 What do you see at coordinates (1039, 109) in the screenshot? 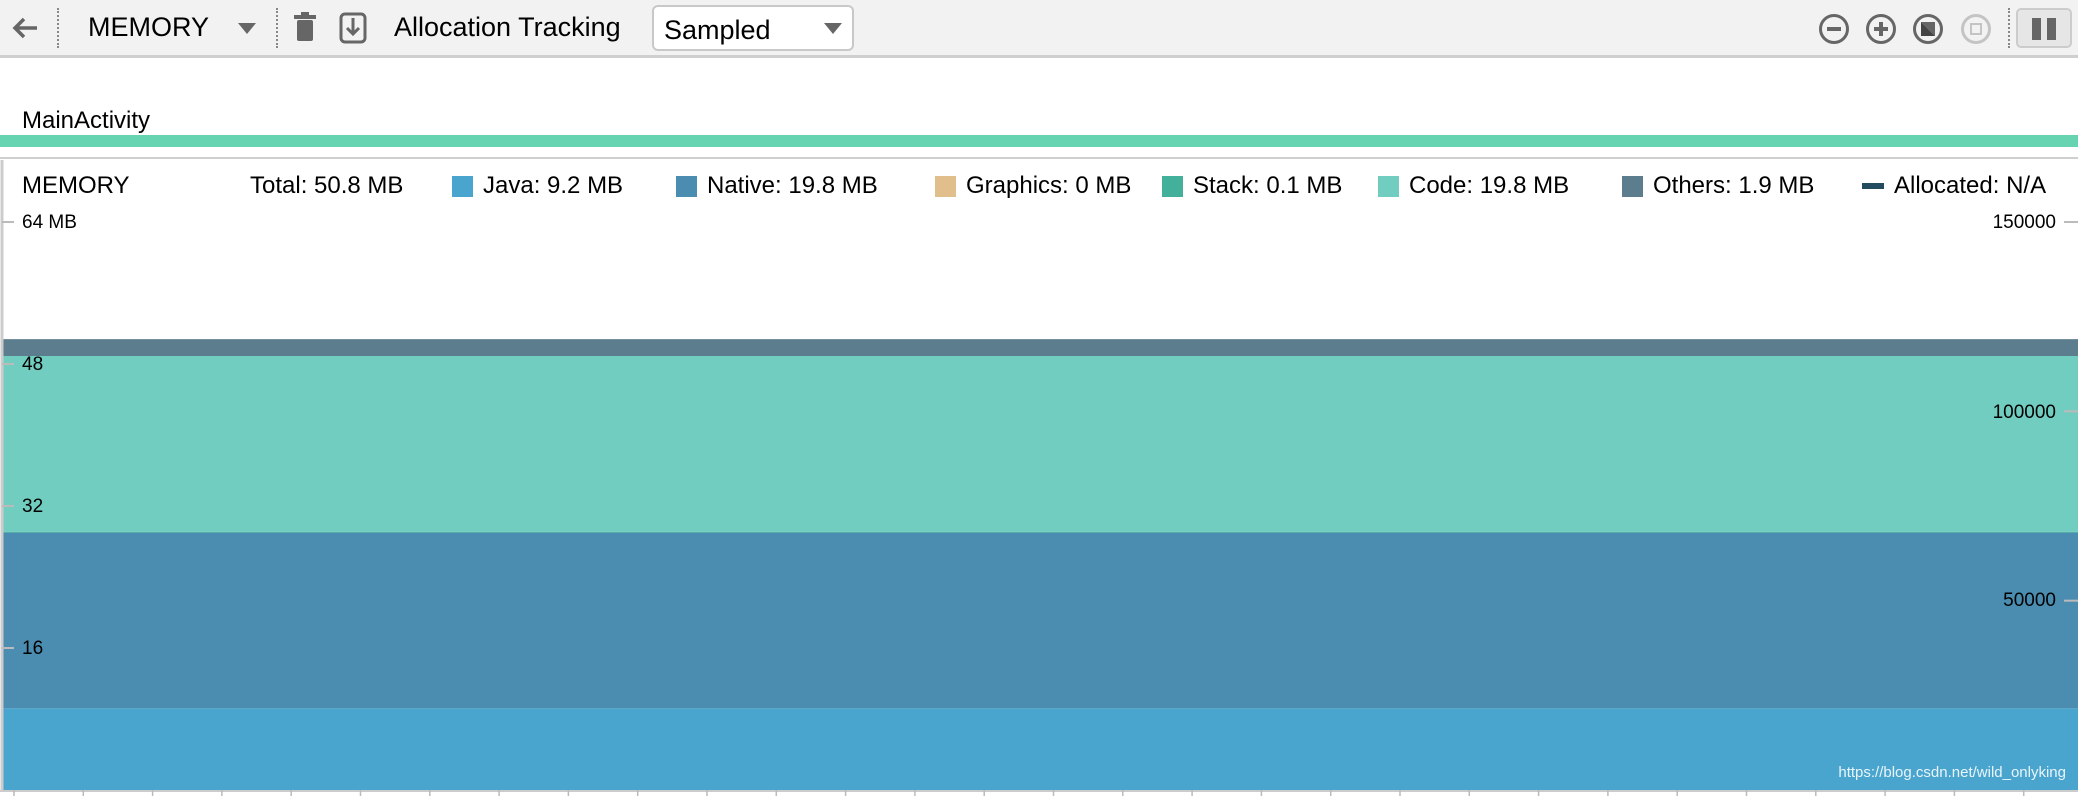
I see `activity-lifecycle-track: MainActivity` at bounding box center [1039, 109].